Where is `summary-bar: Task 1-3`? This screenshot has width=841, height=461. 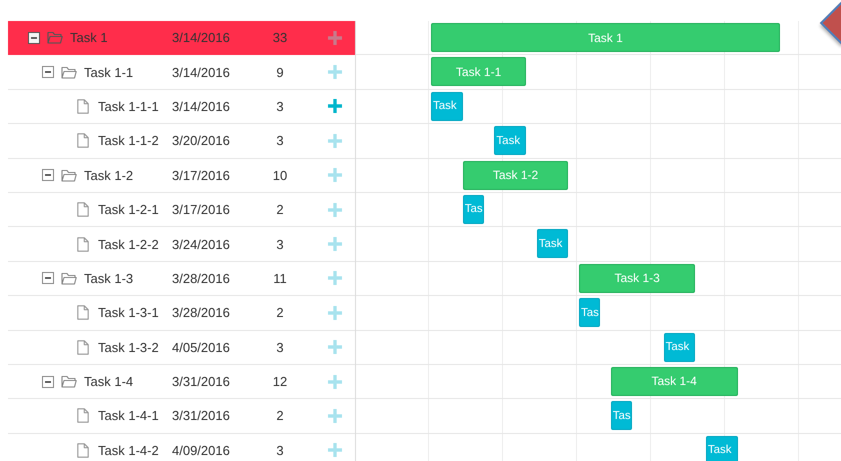
summary-bar: Task 1-3 is located at coordinates (637, 278).